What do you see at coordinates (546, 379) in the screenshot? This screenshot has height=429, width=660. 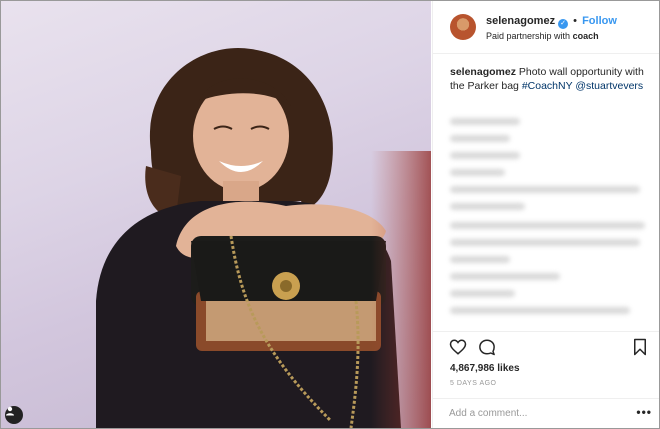 I see `post-actions: 4,867,986 likes 5 DAYS AGO •••` at bounding box center [546, 379].